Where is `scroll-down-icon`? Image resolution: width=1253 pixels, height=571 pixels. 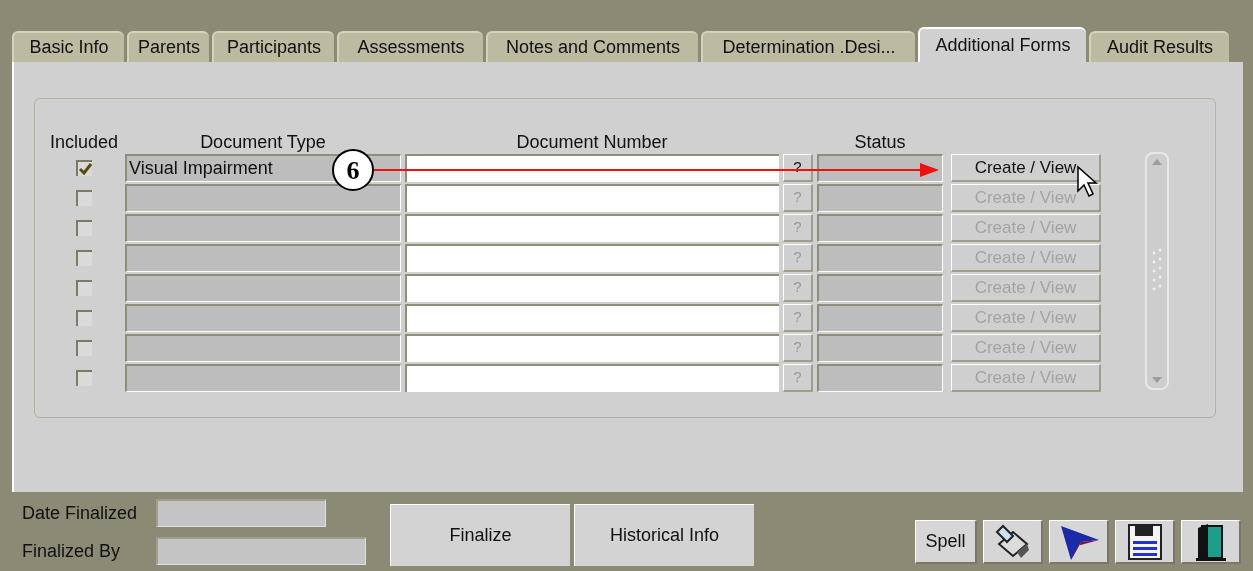
scroll-down-icon is located at coordinates (1157, 380).